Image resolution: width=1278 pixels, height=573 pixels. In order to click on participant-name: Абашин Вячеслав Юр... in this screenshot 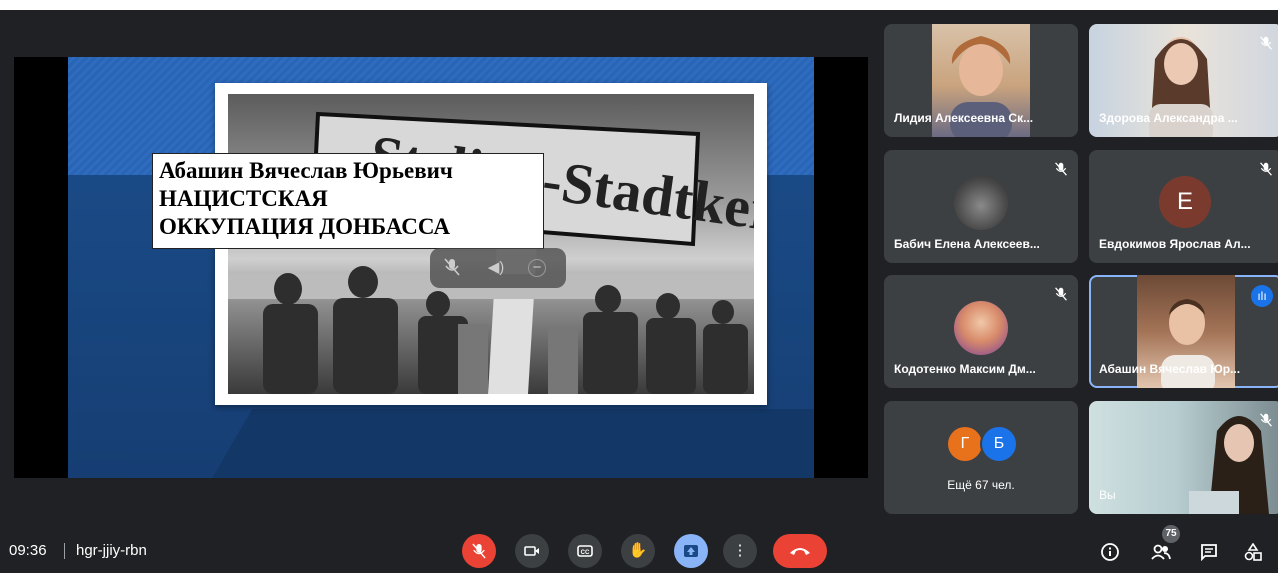, I will do `click(1170, 369)`.